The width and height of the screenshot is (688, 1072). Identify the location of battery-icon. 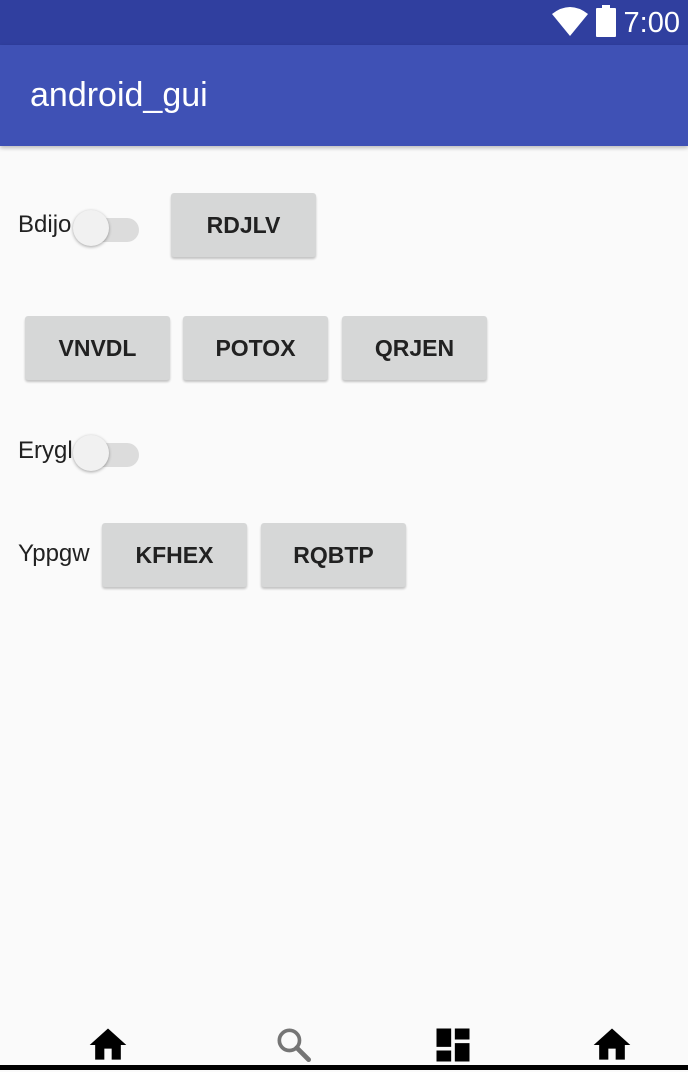
(605, 23).